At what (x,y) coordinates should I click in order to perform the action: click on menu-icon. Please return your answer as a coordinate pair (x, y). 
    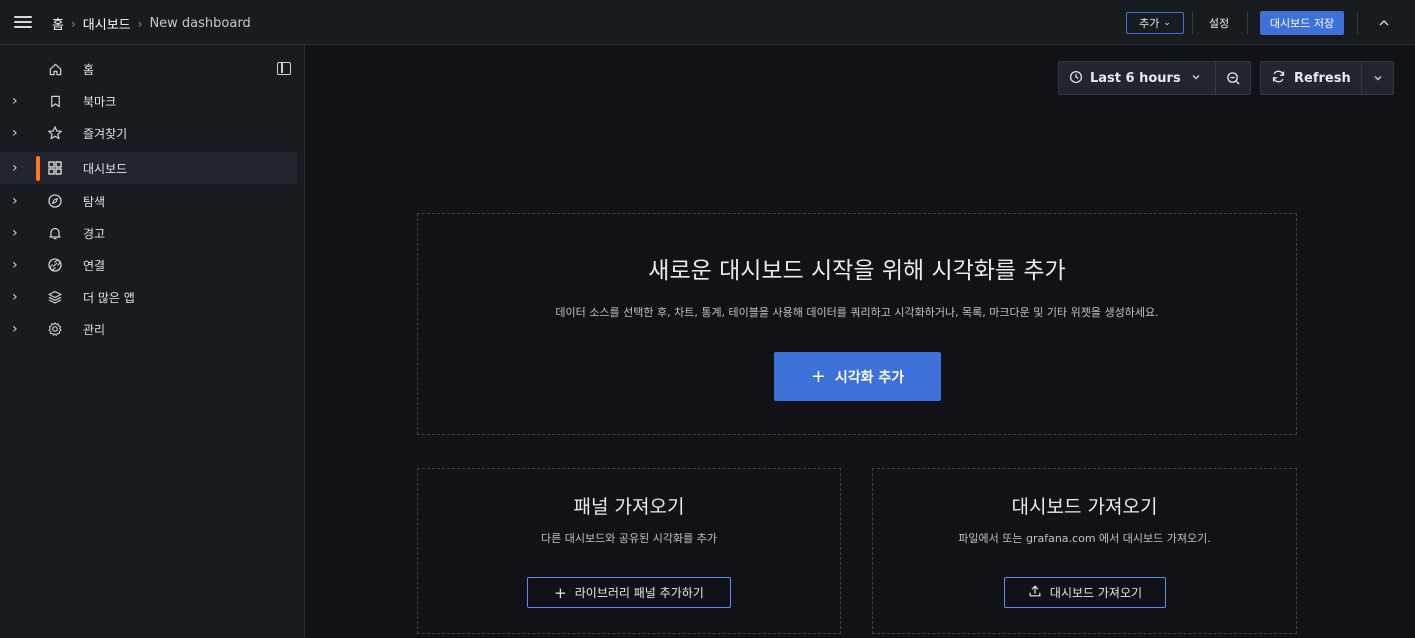
    Looking at the image, I should click on (23, 23).